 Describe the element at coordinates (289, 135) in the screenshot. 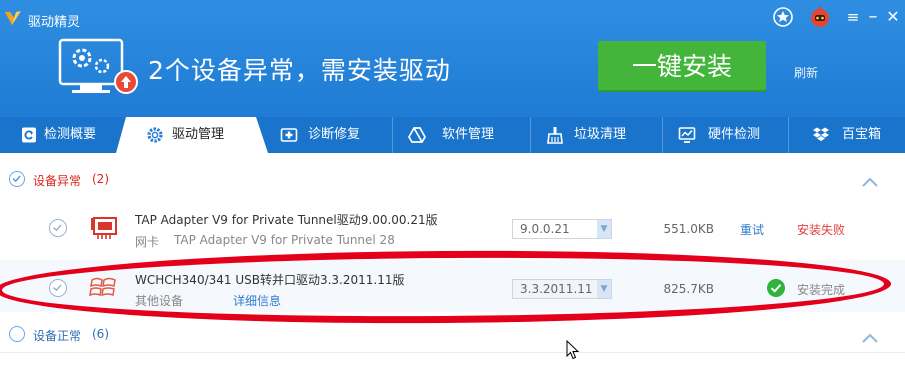

I see `medical-cross-icon` at that location.